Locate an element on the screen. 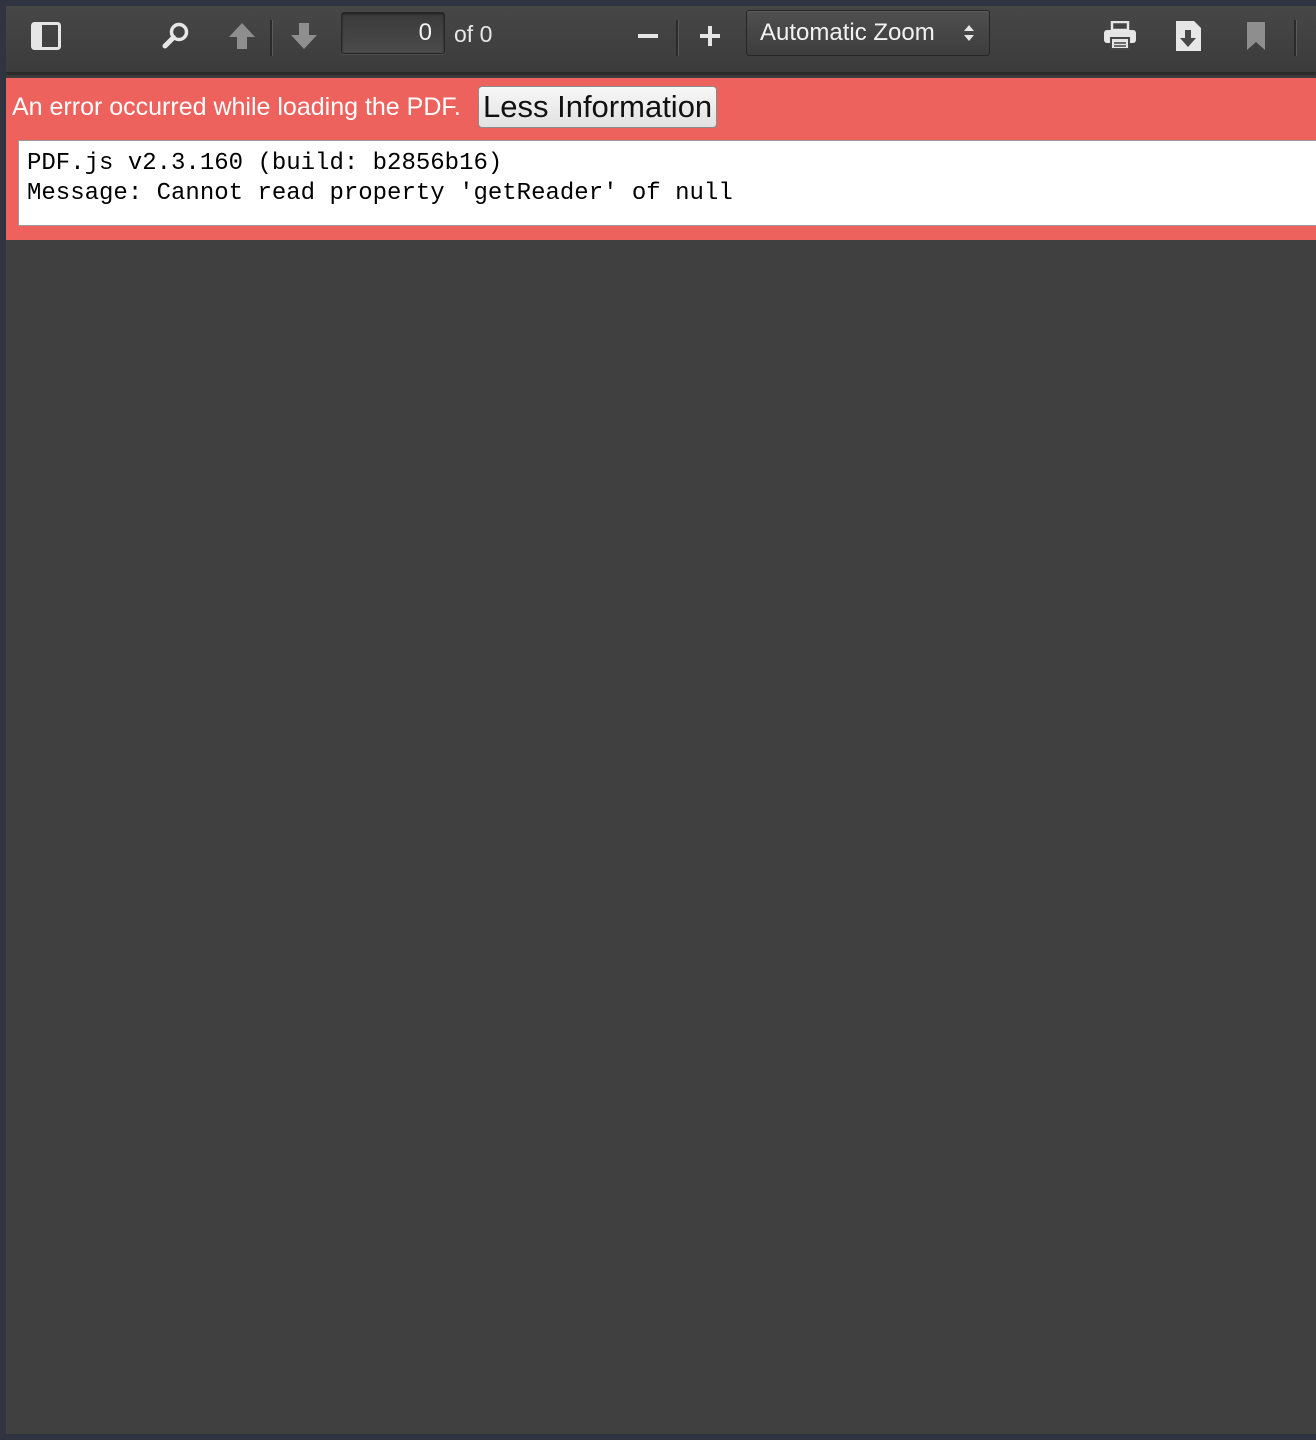 The width and height of the screenshot is (1316, 1440). page-count-label: of 0 is located at coordinates (473, 34).